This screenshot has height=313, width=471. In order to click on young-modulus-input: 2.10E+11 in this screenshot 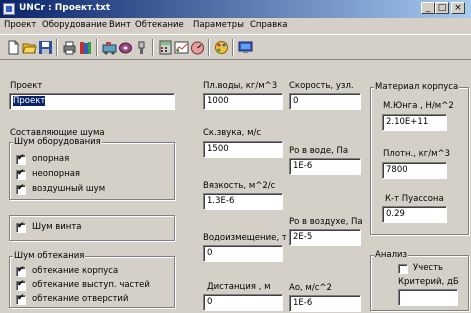, I will do `click(414, 122)`.